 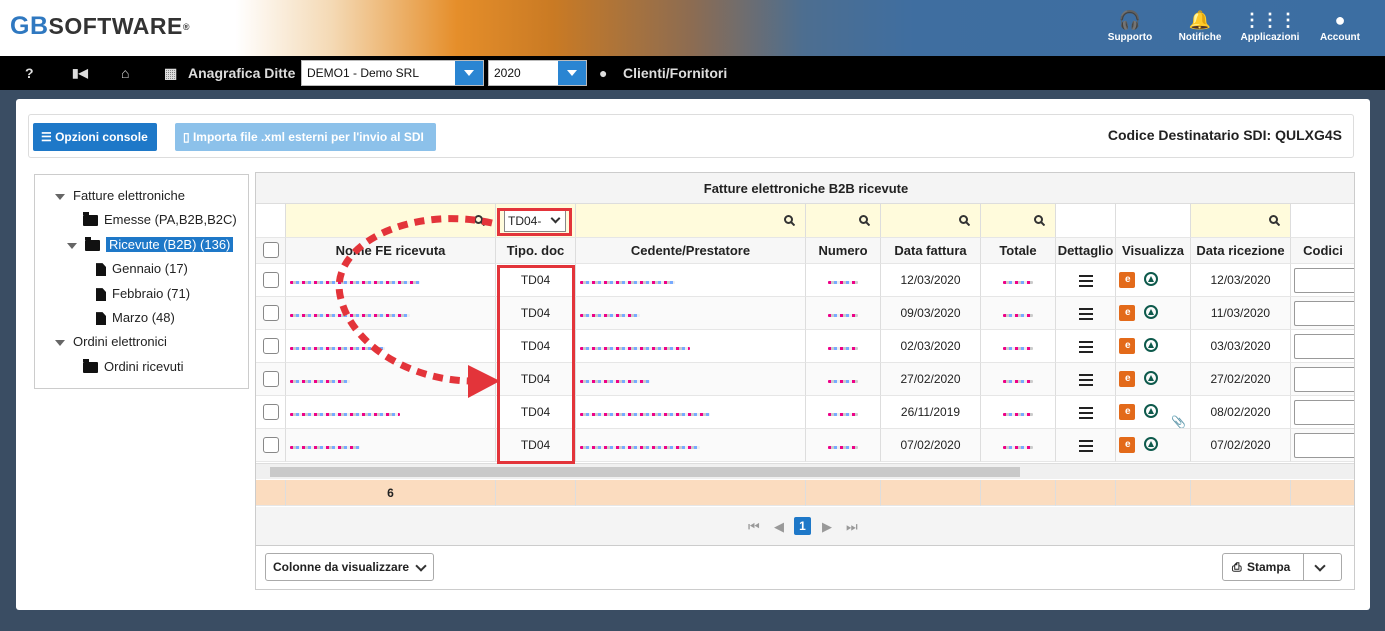 What do you see at coordinates (1270, 25) in the screenshot?
I see `applications-button: ⋮⋮⋮ Applicazioni` at bounding box center [1270, 25].